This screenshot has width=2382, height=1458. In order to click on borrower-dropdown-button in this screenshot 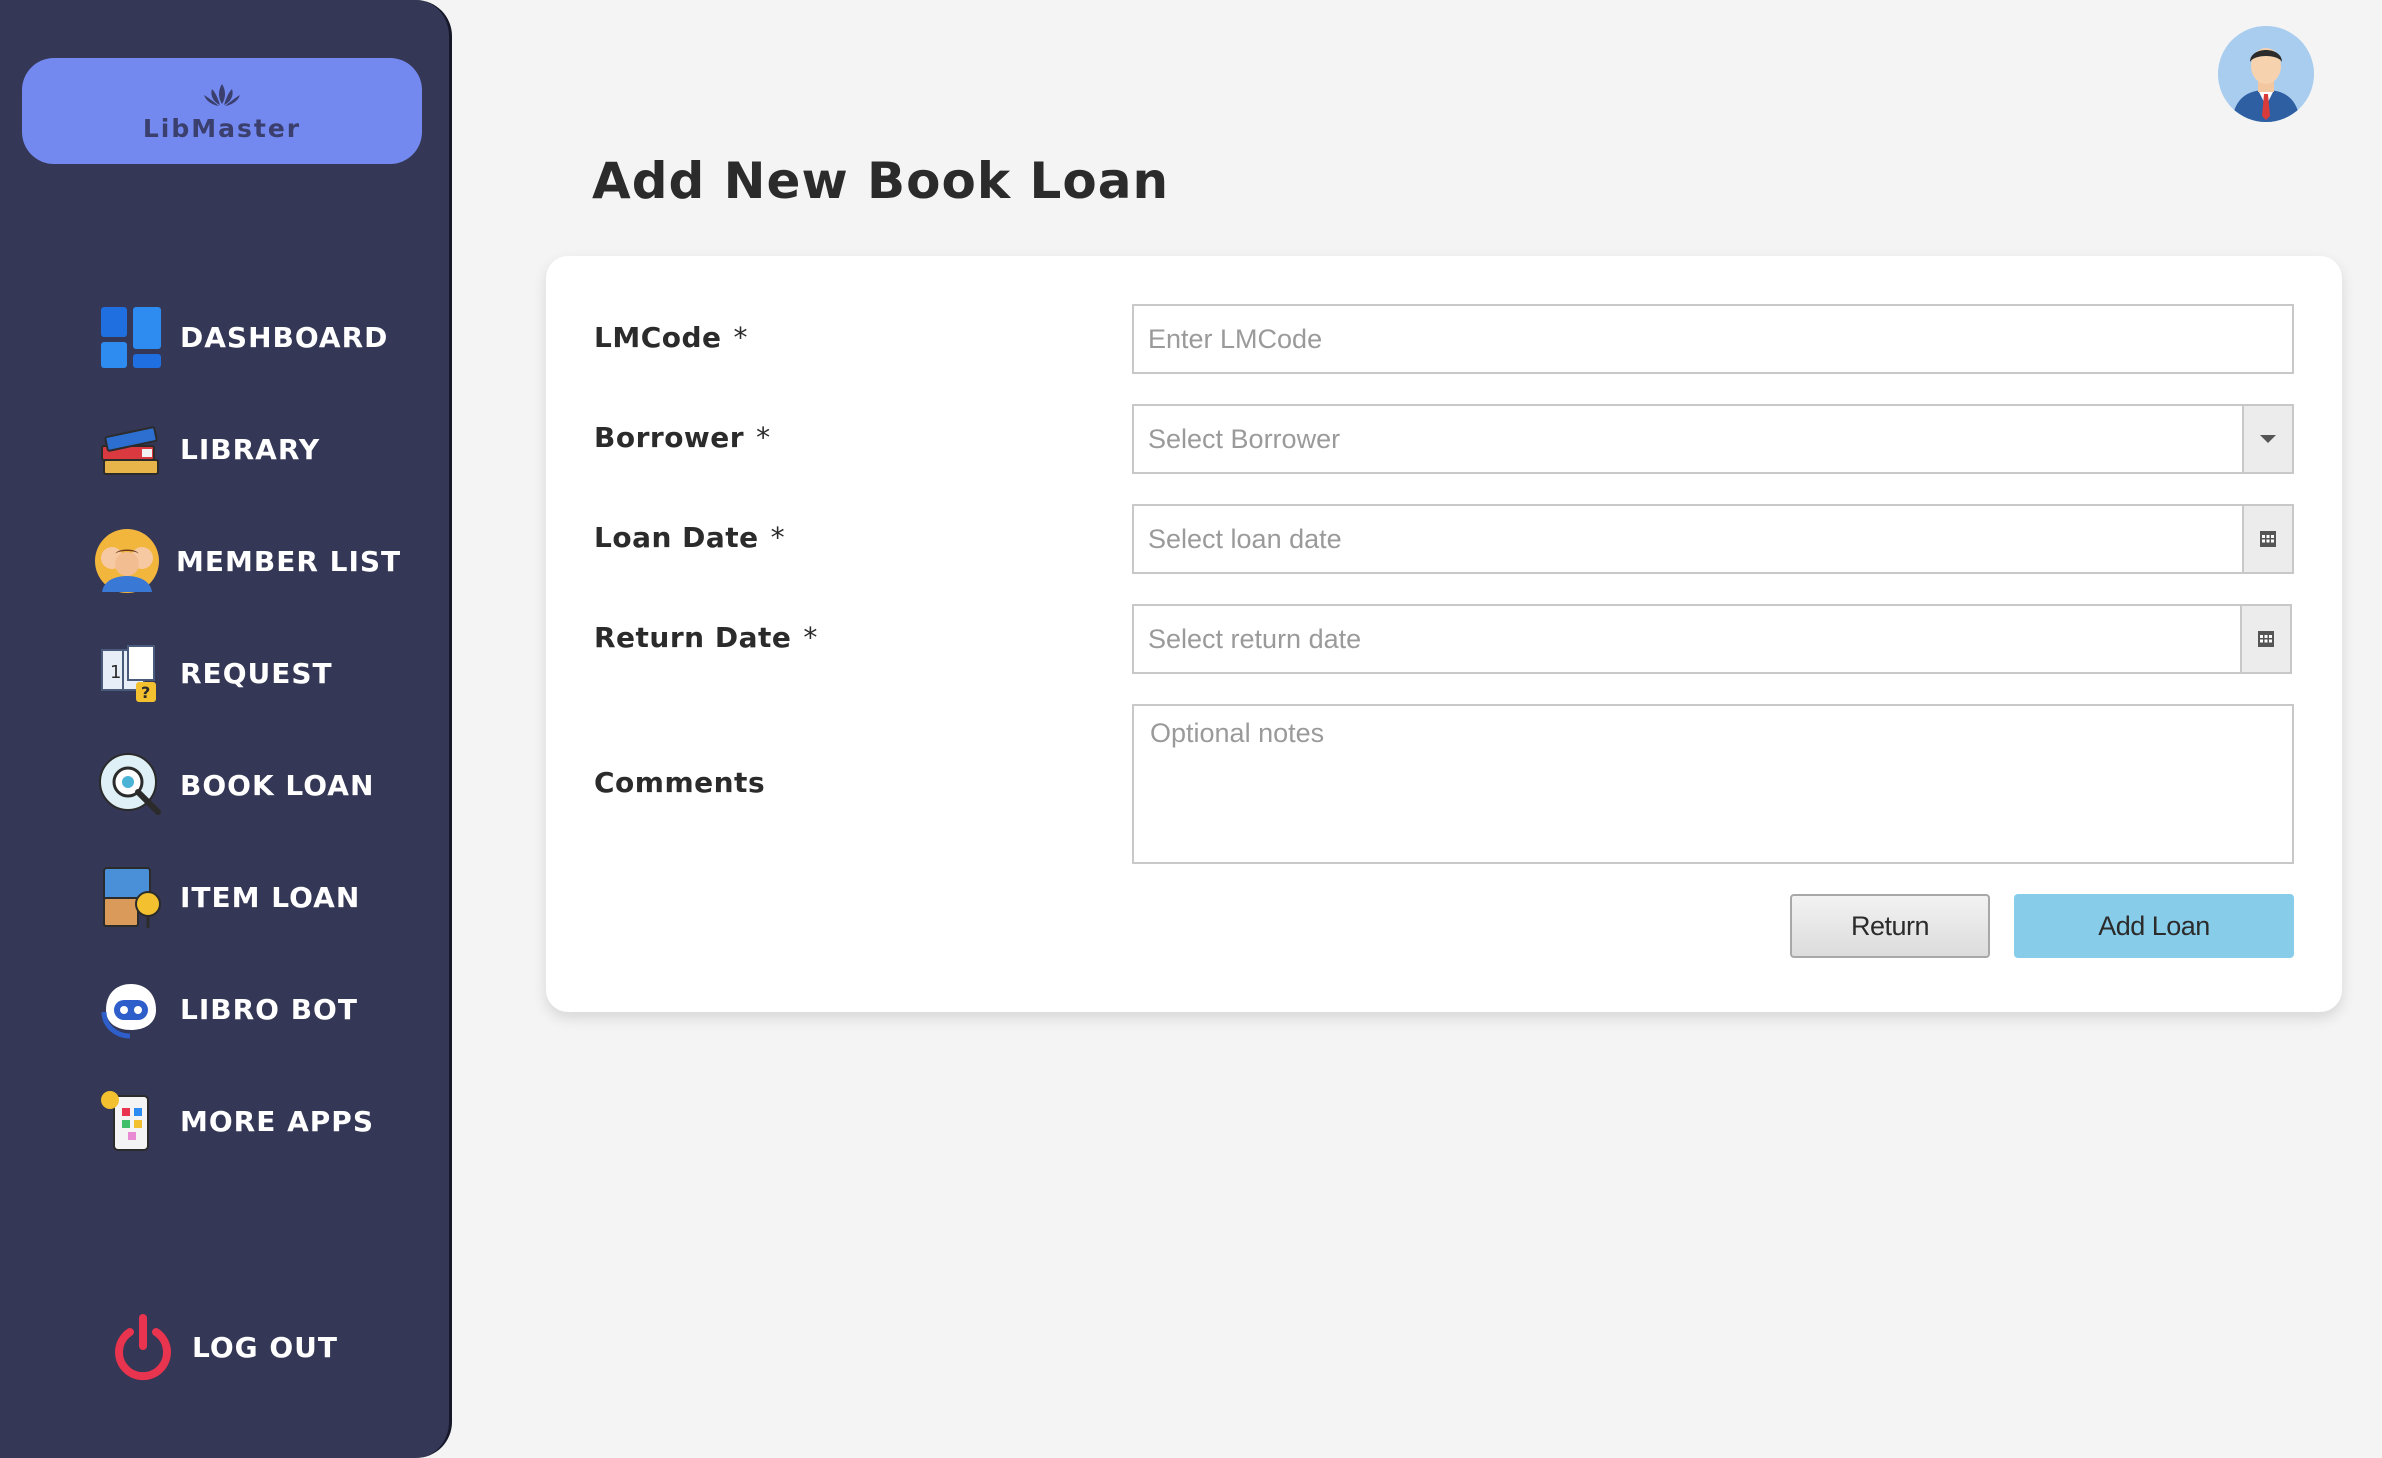, I will do `click(2267, 439)`.